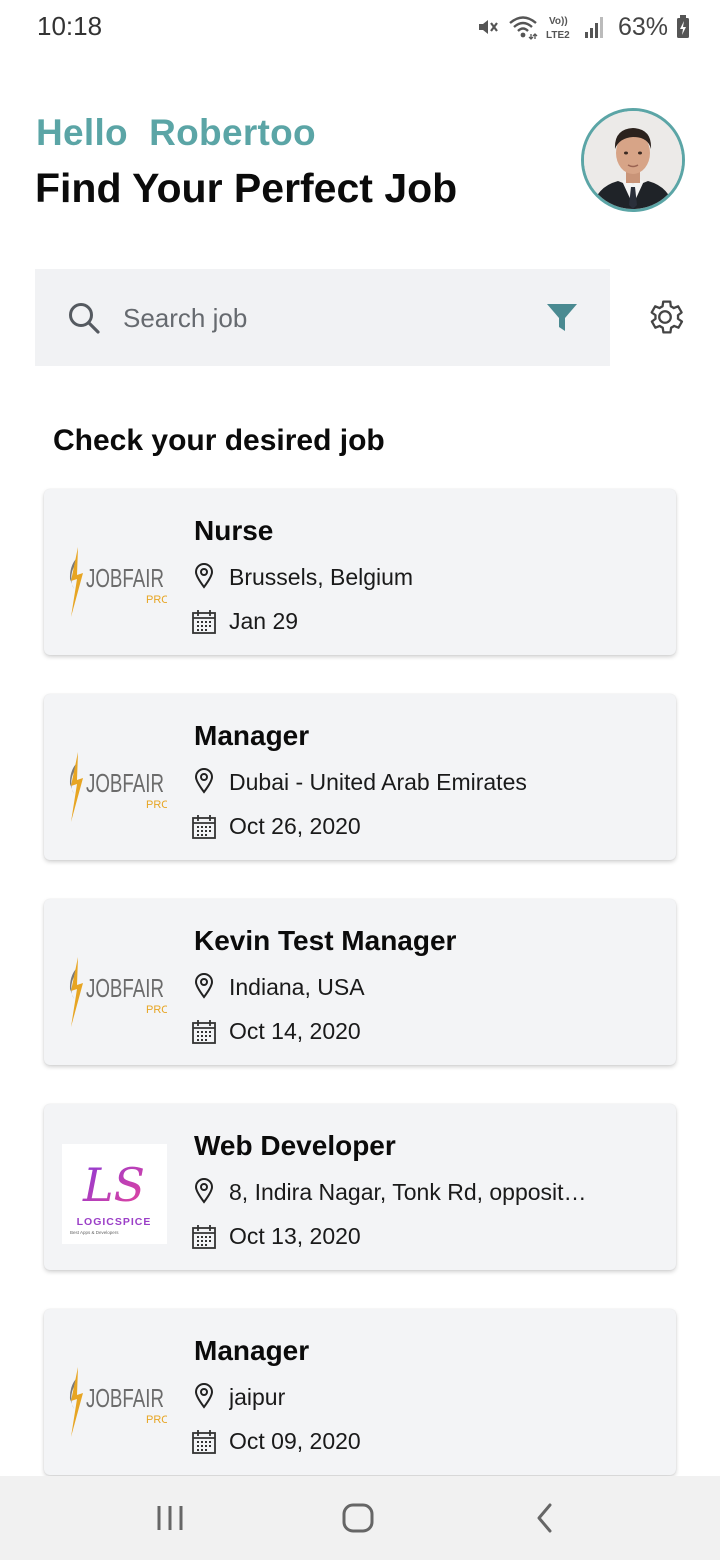 This screenshot has height=1560, width=720. I want to click on signal-icon, so click(594, 27).